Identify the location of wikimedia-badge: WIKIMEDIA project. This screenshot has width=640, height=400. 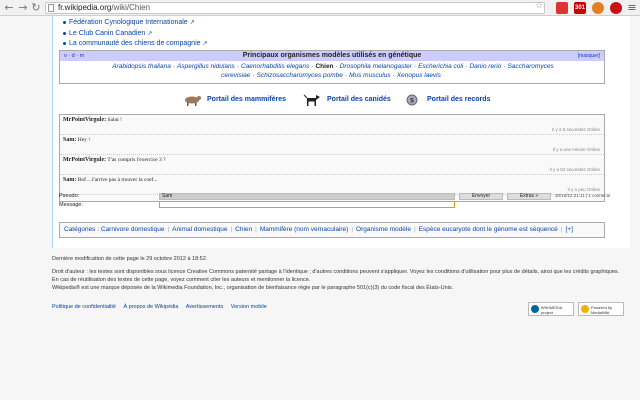
(551, 309).